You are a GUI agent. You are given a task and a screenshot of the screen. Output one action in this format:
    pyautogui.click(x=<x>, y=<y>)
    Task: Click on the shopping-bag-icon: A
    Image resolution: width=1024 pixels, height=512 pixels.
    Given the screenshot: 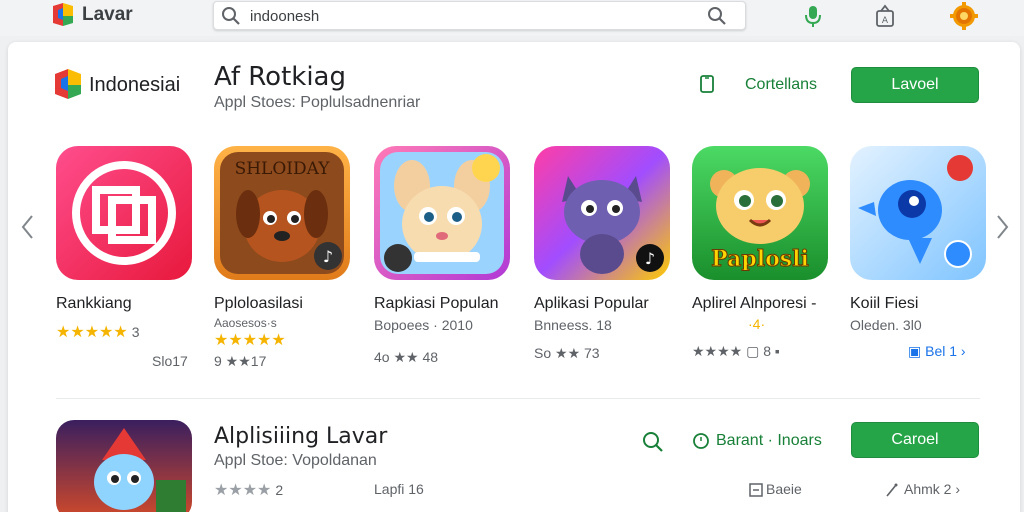 What is the action you would take?
    pyautogui.click(x=885, y=16)
    